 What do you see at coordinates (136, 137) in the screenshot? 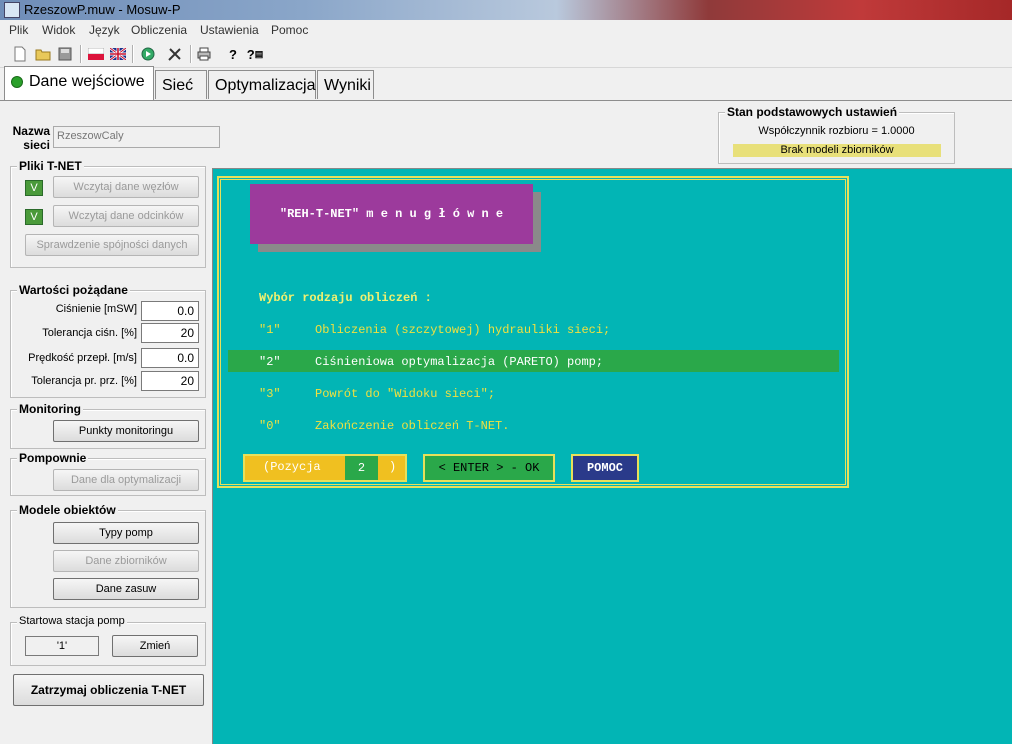
I see `network-name-field: RzeszowCaly` at bounding box center [136, 137].